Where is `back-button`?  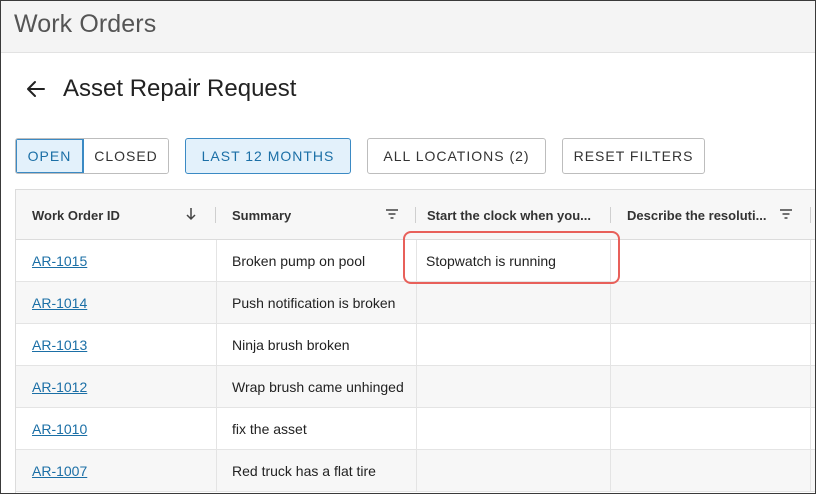 back-button is located at coordinates (36, 89).